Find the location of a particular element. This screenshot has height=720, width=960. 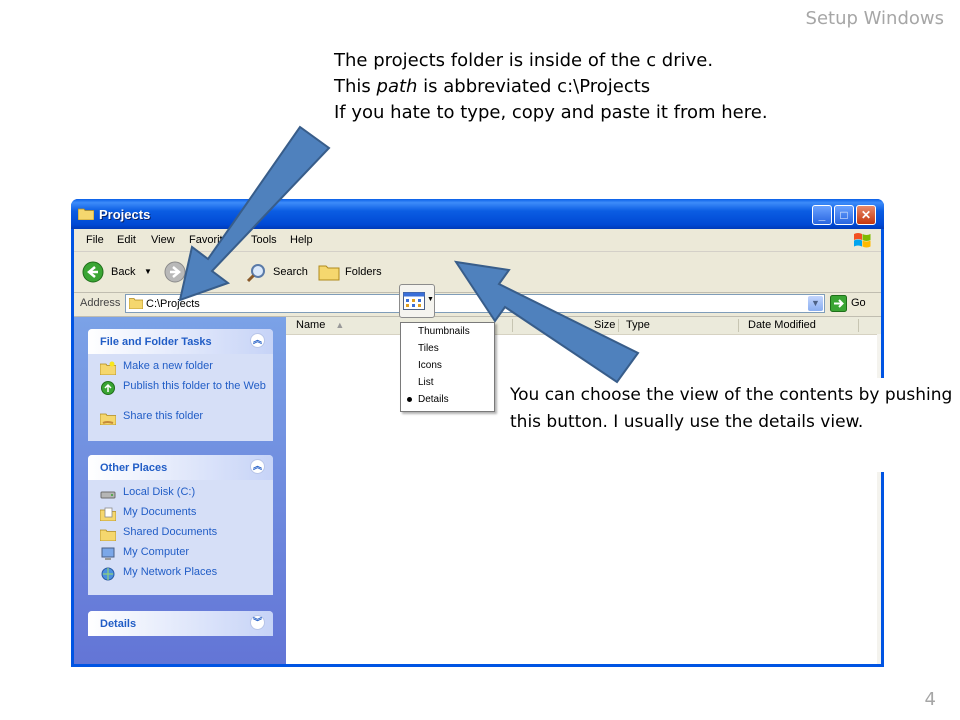

column-date-modified: Date Modified is located at coordinates (782, 325).